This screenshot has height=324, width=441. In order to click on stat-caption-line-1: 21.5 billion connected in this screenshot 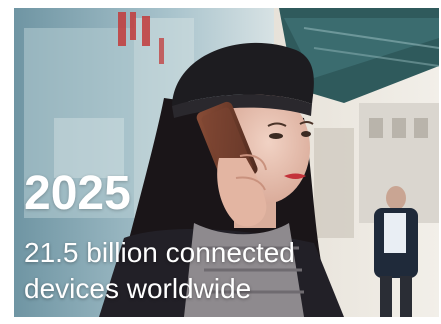, I will do `click(159, 252)`.